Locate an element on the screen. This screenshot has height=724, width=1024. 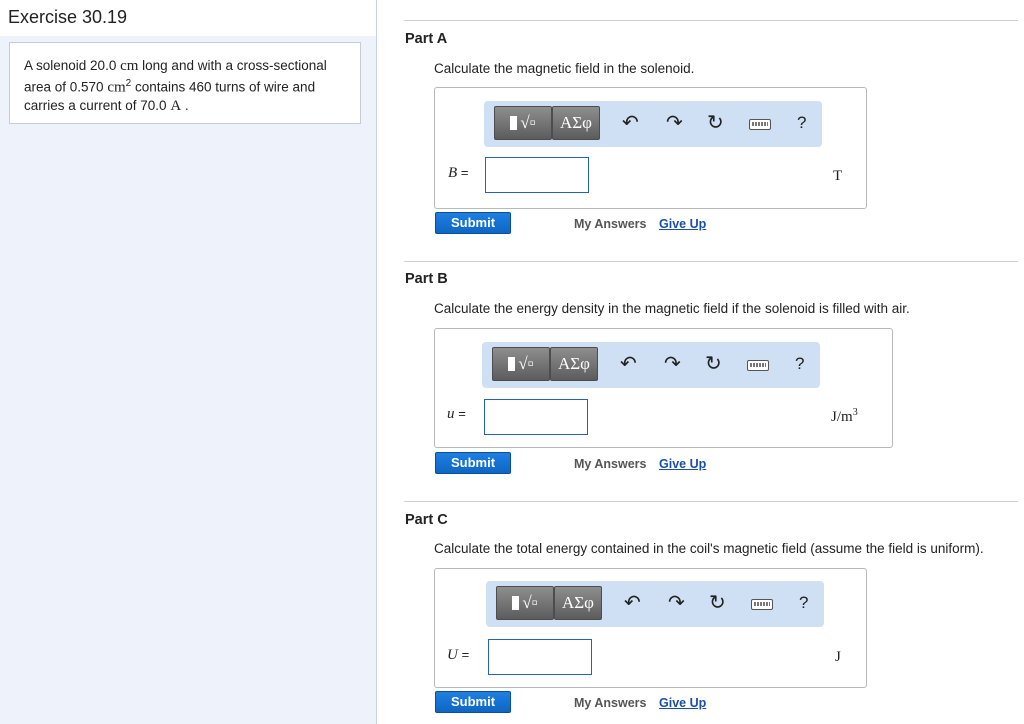
part-a-give-up-link: Give Up is located at coordinates (682, 224).